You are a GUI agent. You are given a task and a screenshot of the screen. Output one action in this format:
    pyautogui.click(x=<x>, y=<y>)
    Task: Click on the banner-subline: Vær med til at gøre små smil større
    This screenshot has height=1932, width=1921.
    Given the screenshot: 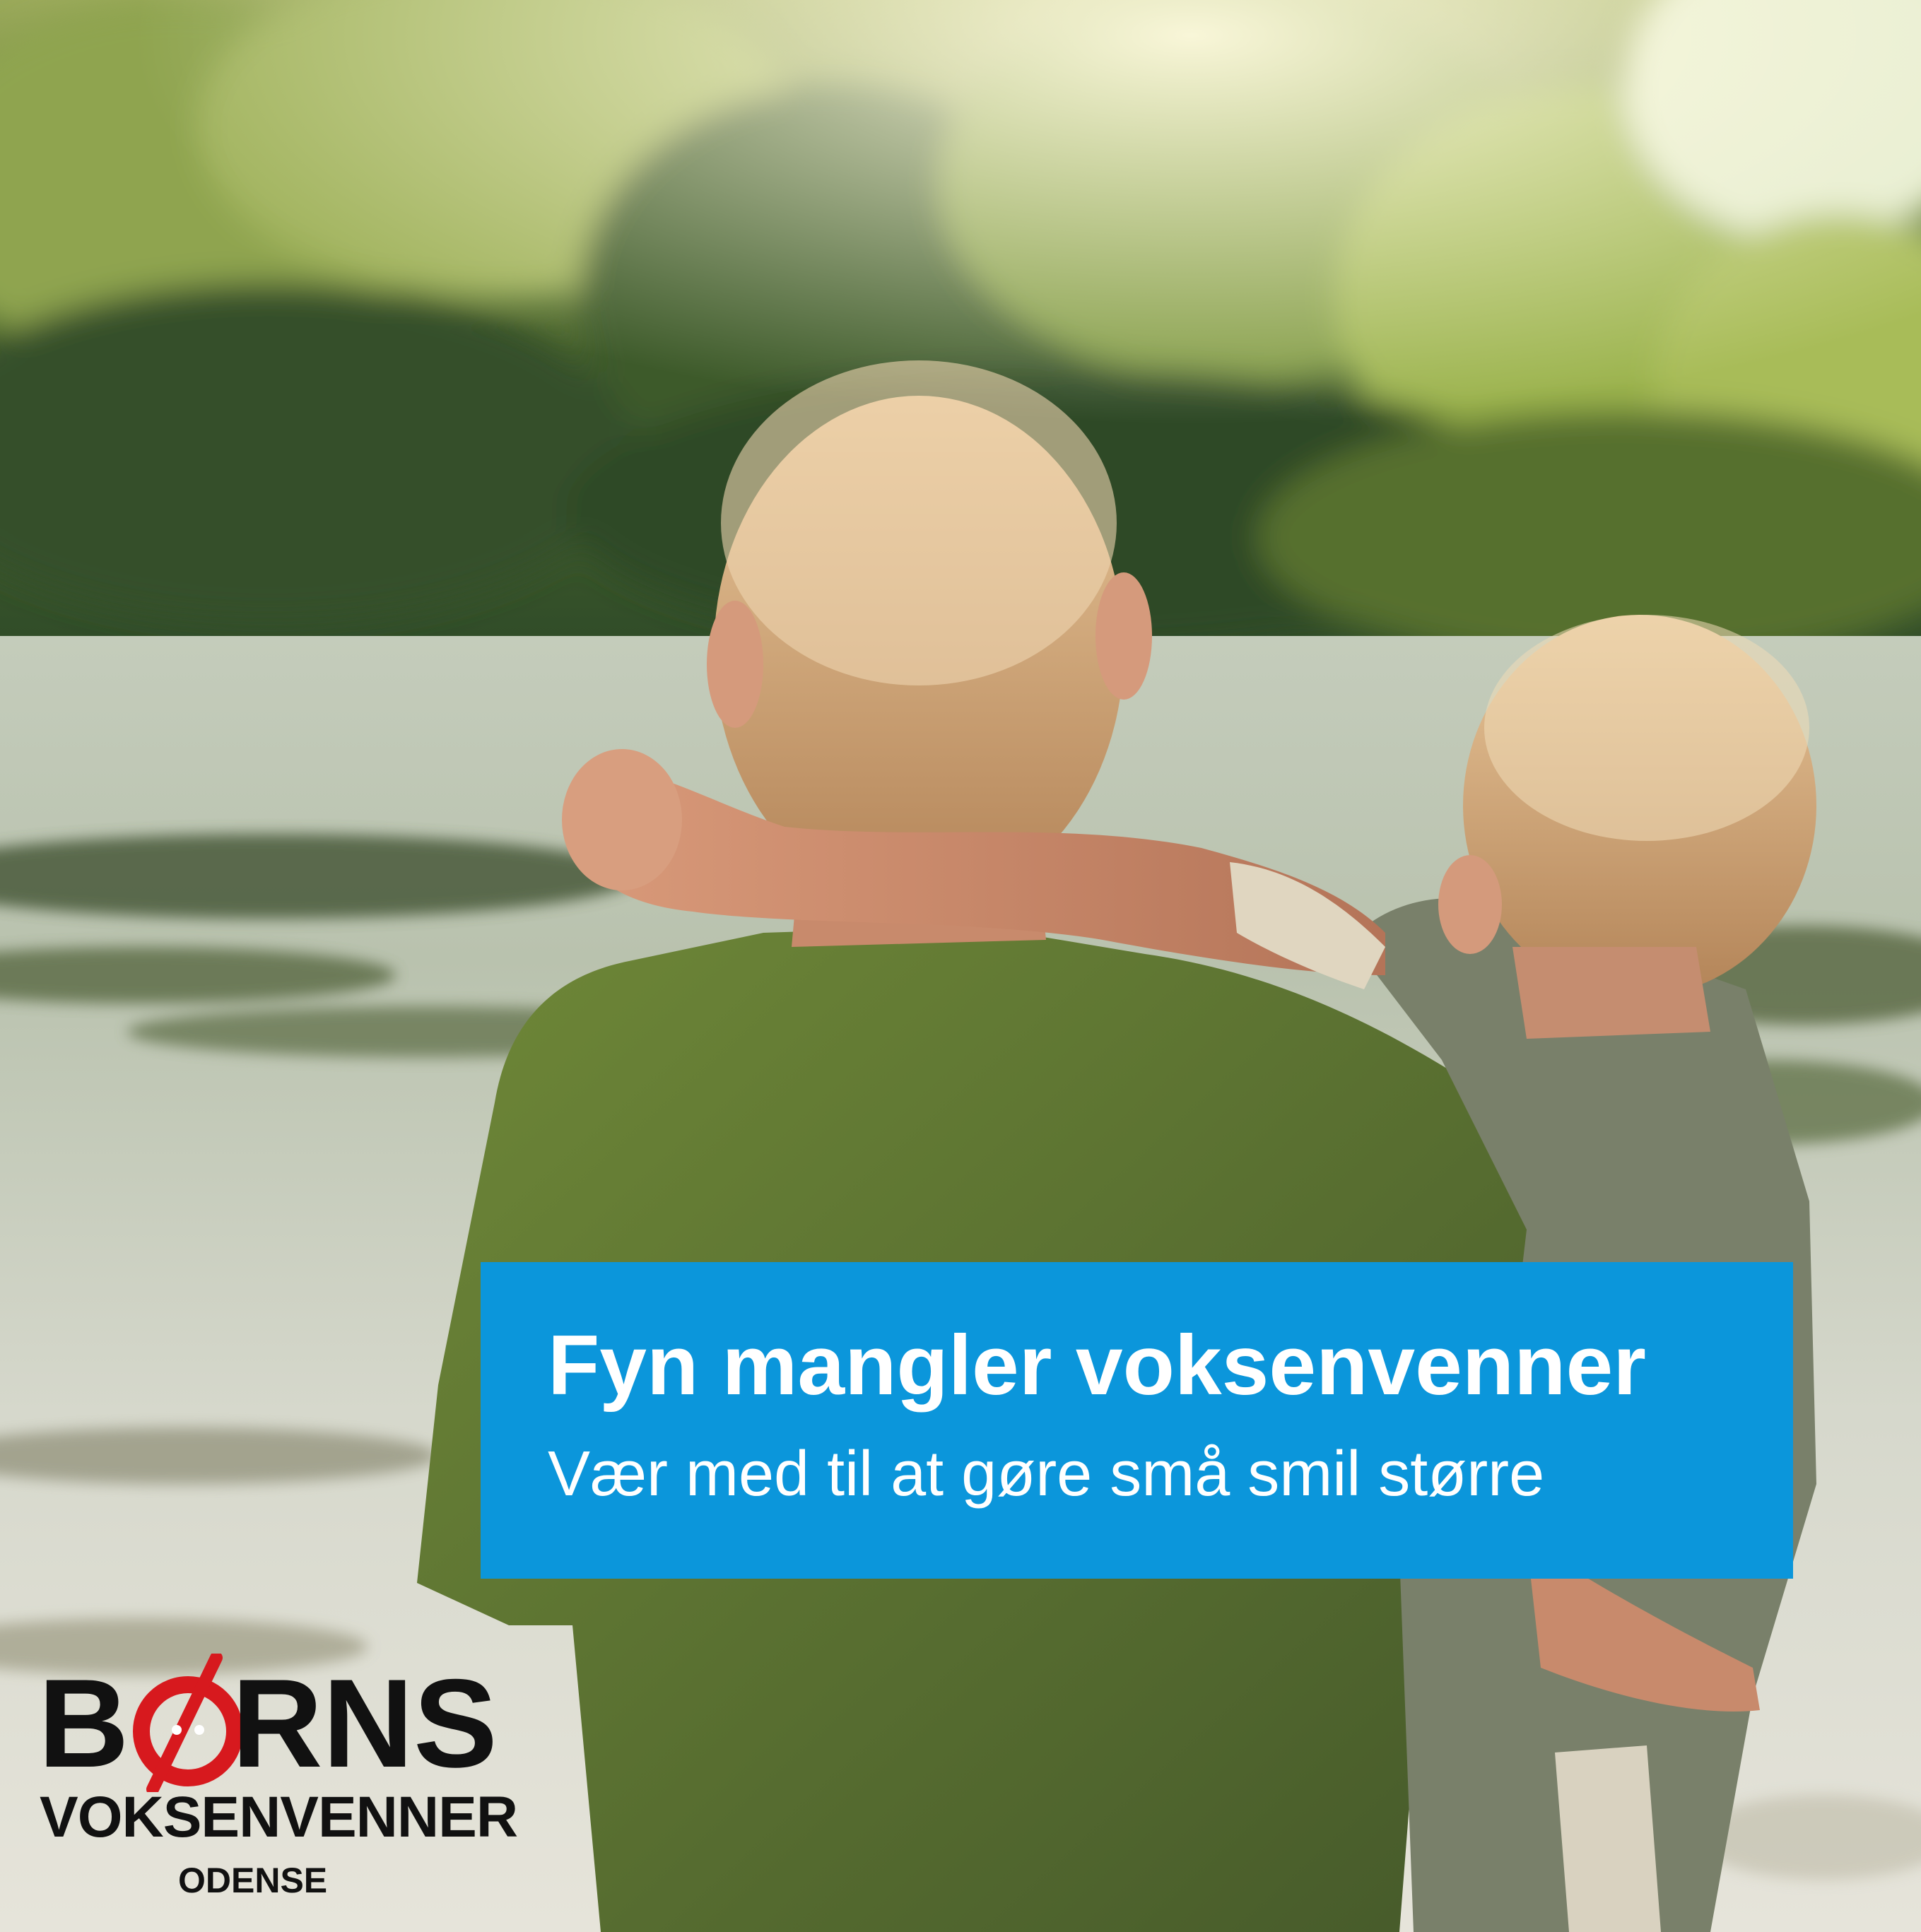 What is the action you would take?
    pyautogui.click(x=1046, y=1474)
    